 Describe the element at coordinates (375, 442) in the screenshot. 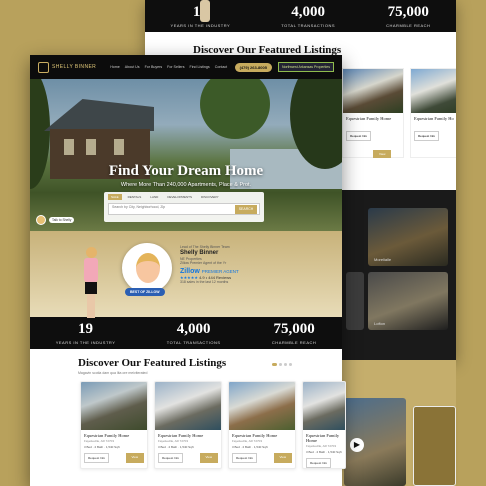

I see `video-thumbnail: ▶` at that location.